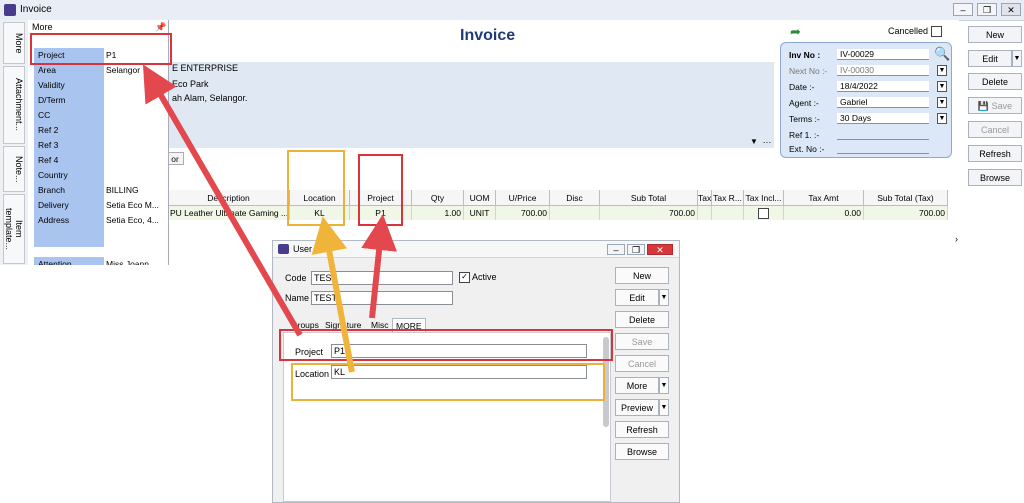  I want to click on arrow-to-location-column, so click(333, 294).